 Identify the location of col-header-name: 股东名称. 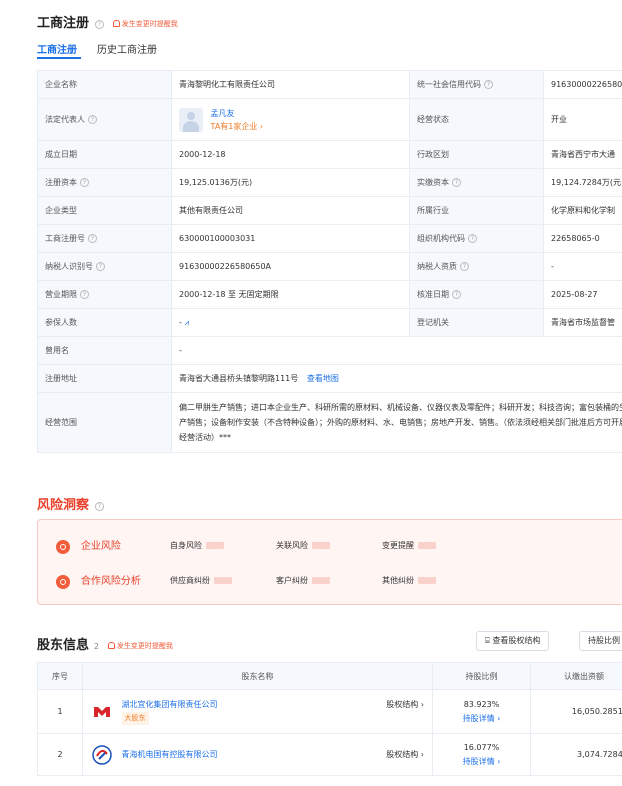
(257, 676).